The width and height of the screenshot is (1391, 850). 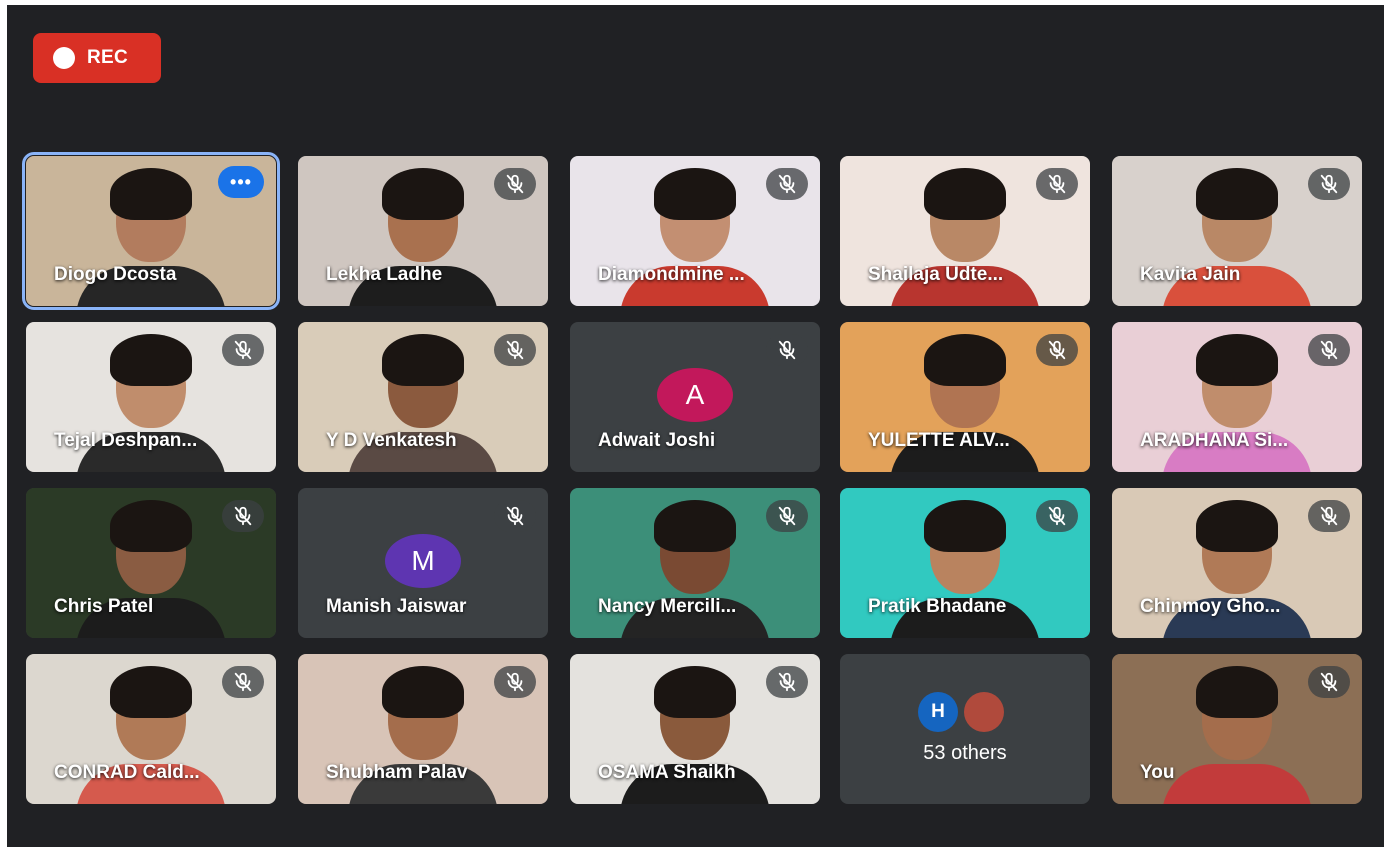 I want to click on participant-name: Adwait Joshi, so click(x=657, y=440).